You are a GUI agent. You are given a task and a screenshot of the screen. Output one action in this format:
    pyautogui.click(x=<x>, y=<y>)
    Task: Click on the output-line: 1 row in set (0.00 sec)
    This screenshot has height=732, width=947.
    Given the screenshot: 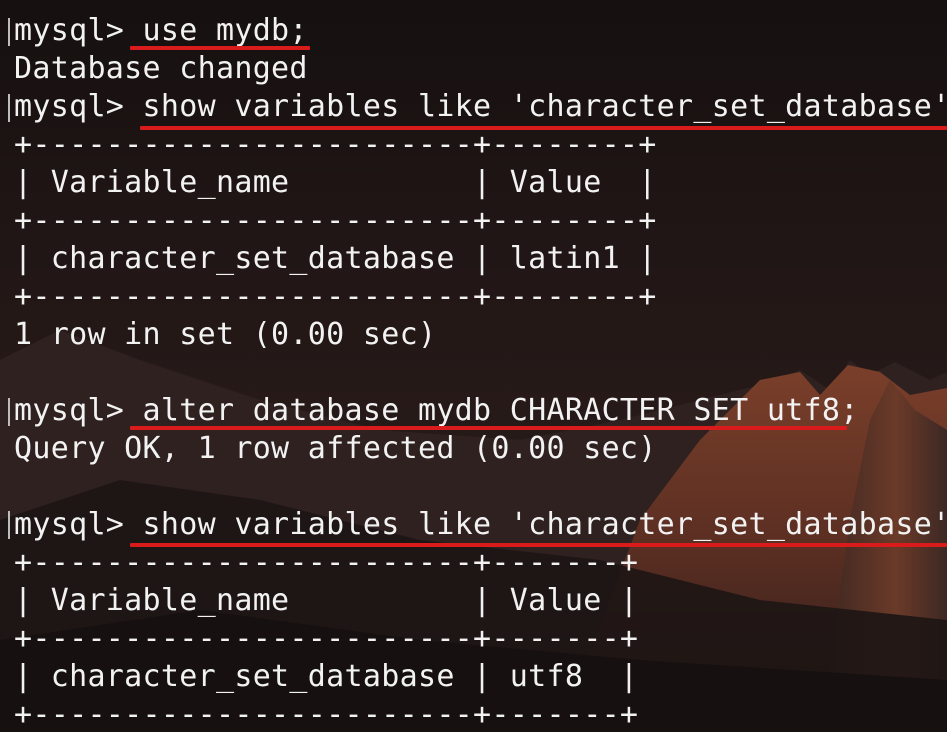 What is the action you would take?
    pyautogui.click(x=225, y=334)
    